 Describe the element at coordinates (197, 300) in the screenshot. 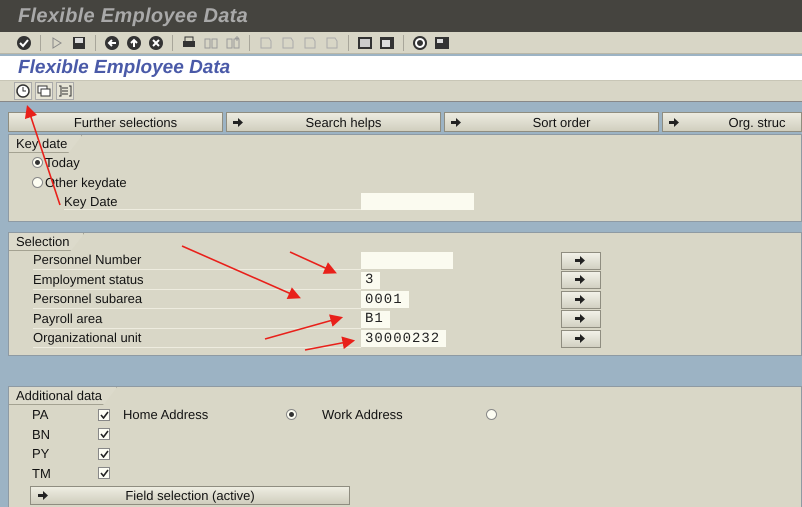

I see `field-label: Personnel subarea` at that location.